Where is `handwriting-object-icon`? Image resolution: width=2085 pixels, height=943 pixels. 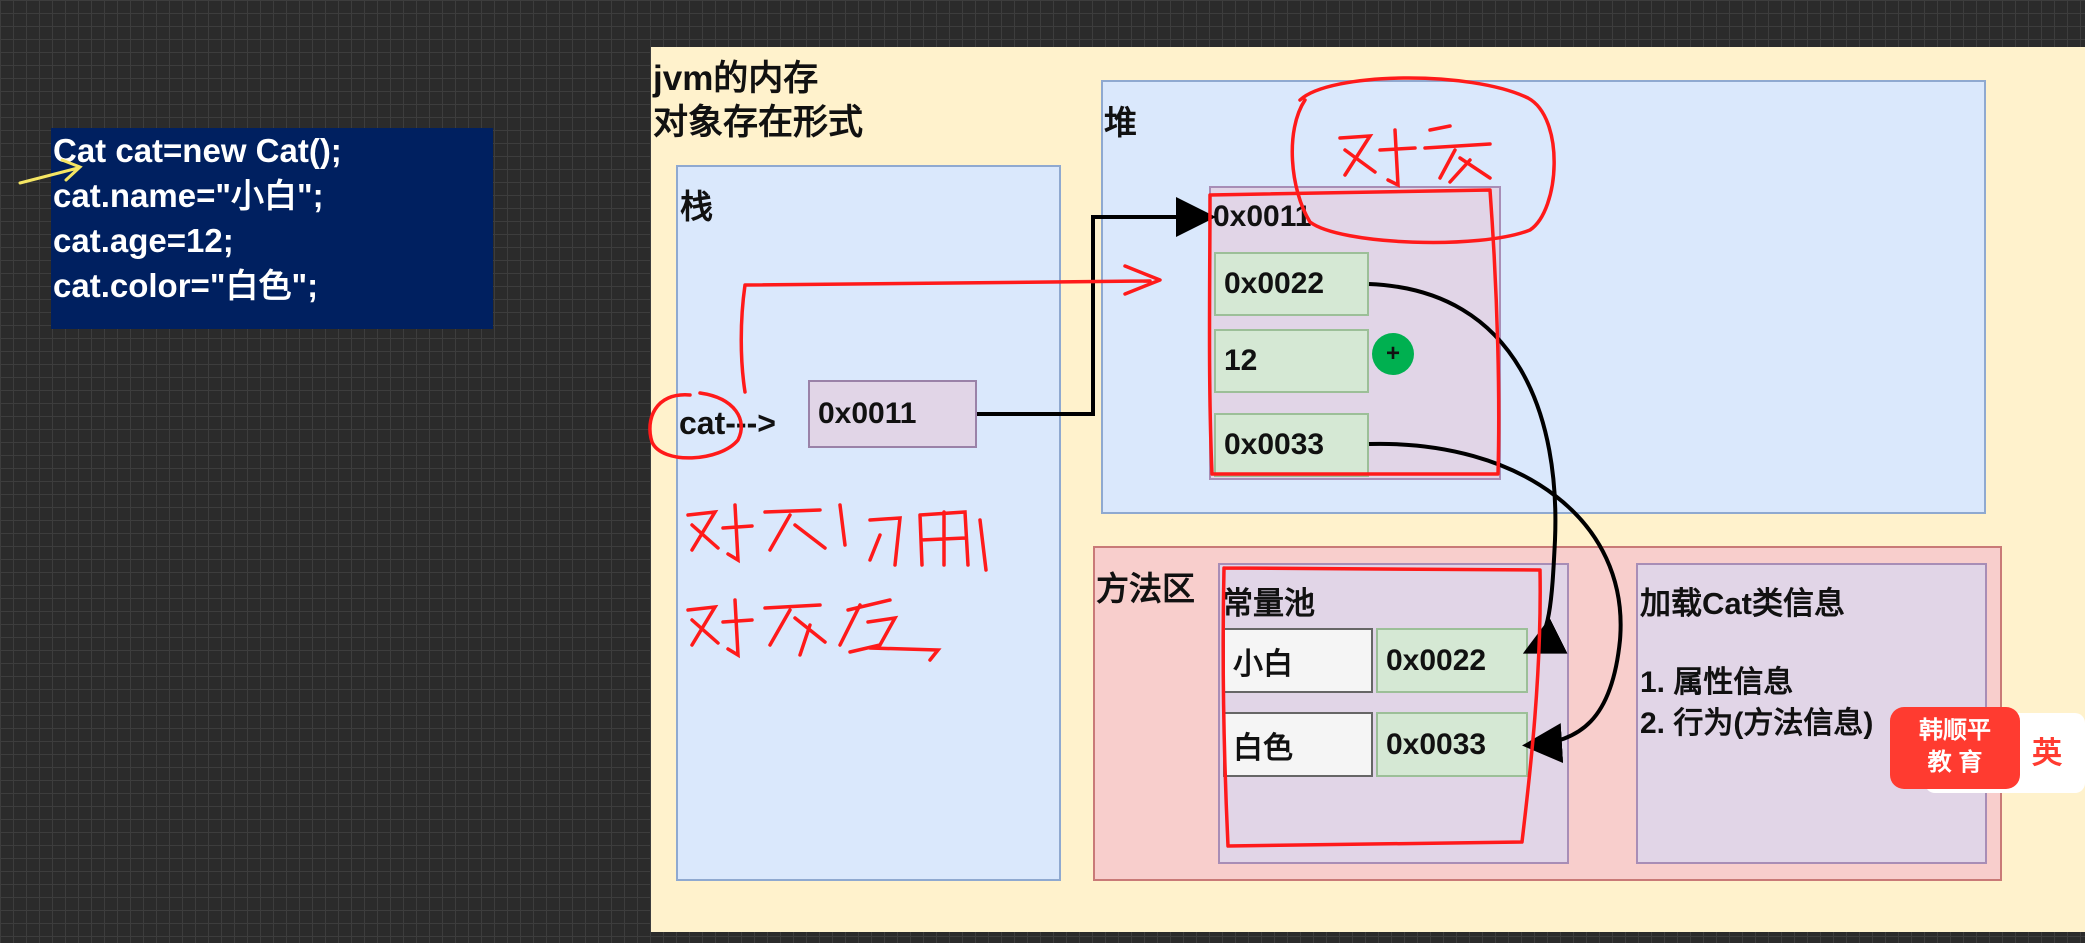 handwriting-object-icon is located at coordinates (1415, 156).